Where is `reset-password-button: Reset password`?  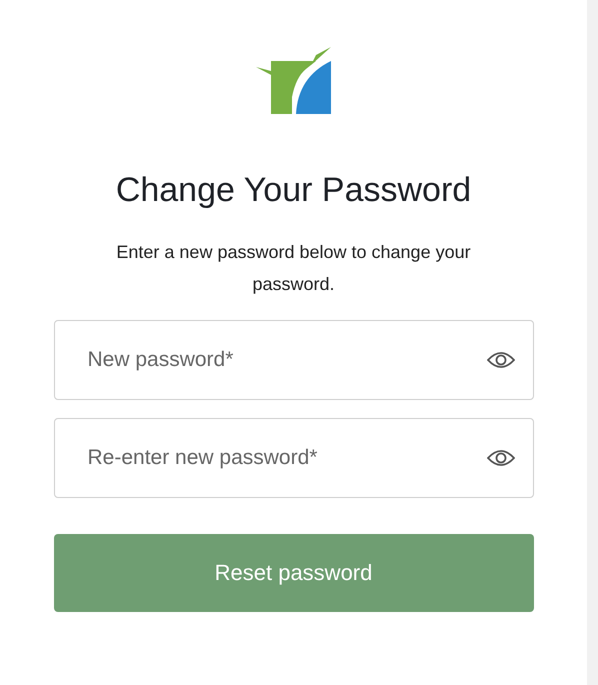 reset-password-button: Reset password is located at coordinates (294, 573).